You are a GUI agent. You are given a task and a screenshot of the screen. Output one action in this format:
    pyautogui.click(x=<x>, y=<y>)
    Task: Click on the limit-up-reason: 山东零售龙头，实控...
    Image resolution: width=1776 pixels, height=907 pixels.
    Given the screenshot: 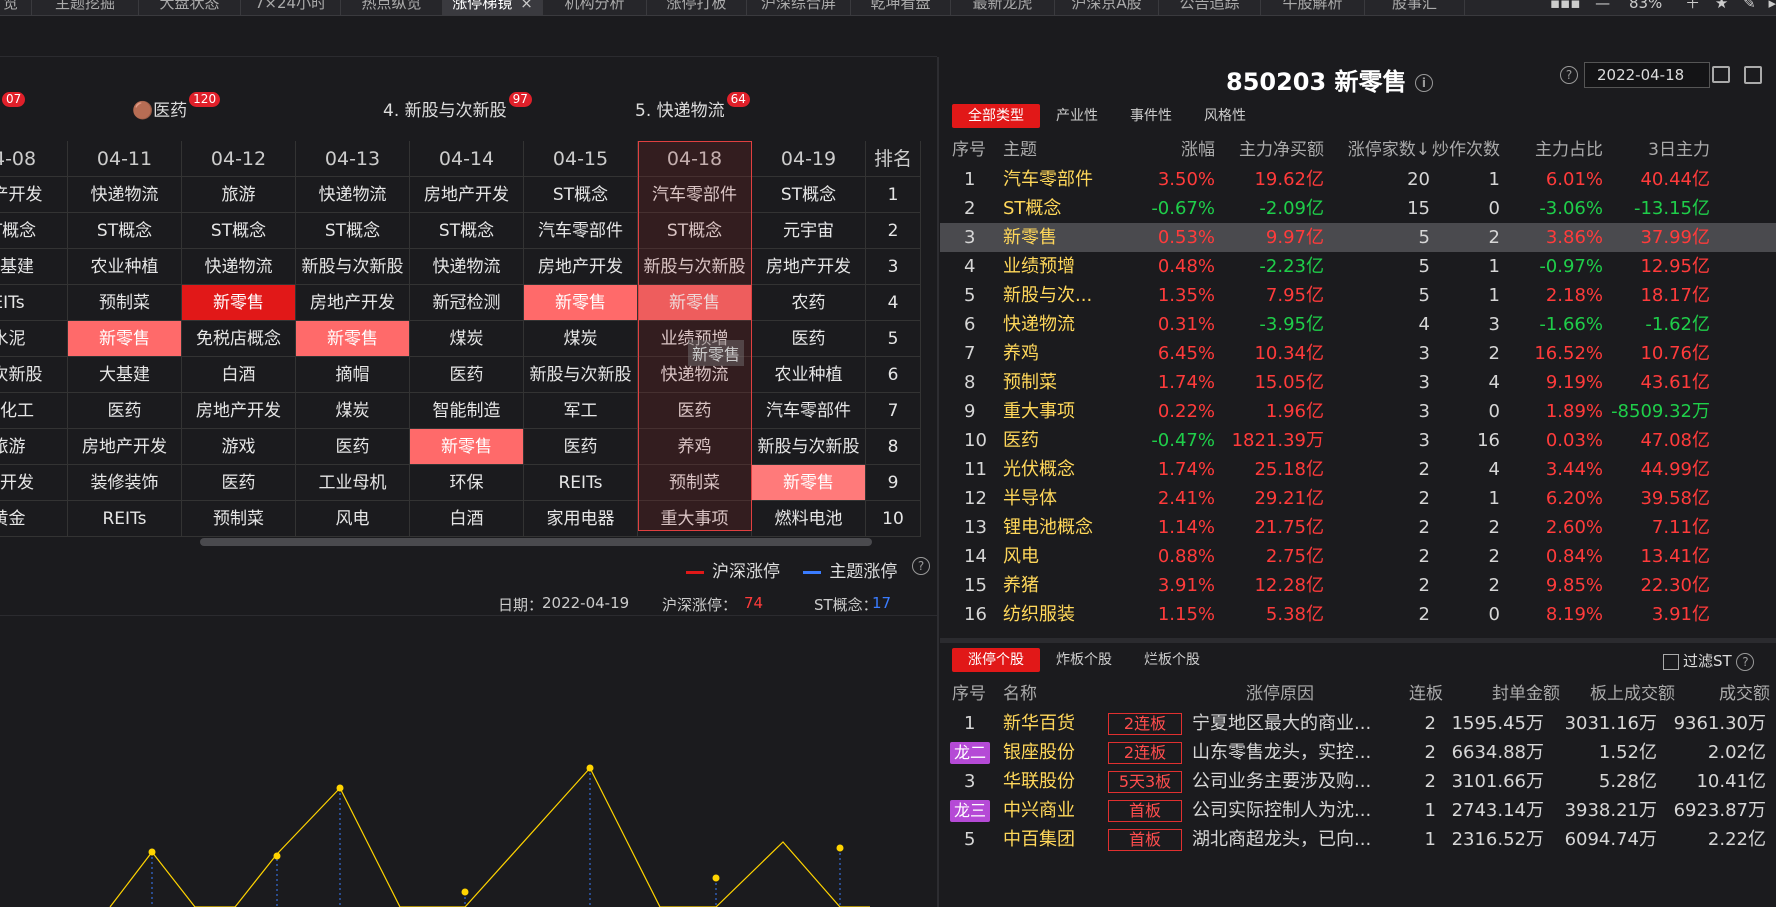 What is the action you would take?
    pyautogui.click(x=1281, y=752)
    